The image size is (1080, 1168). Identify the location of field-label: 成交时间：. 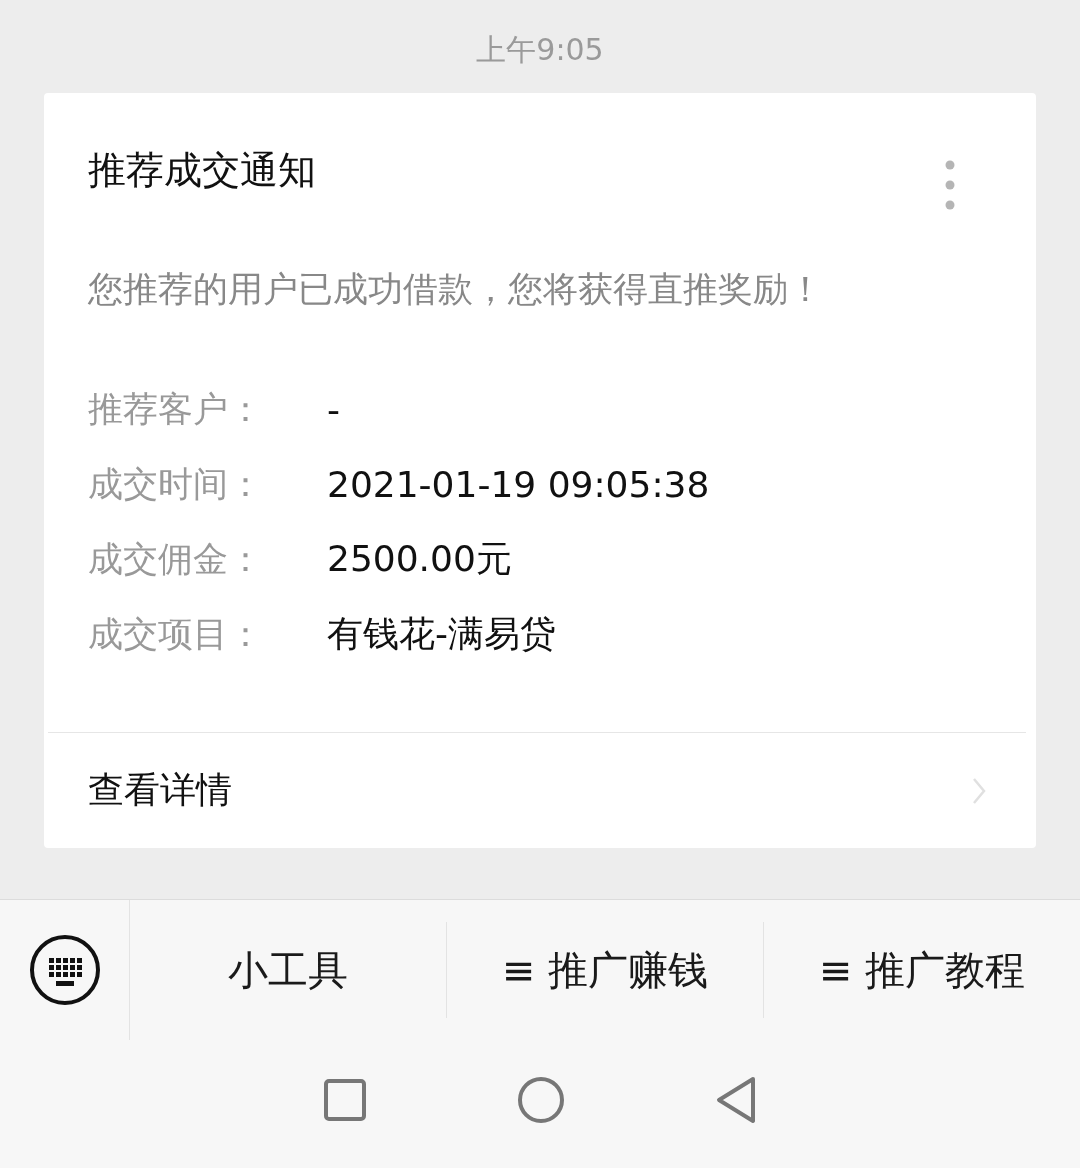
(176, 484).